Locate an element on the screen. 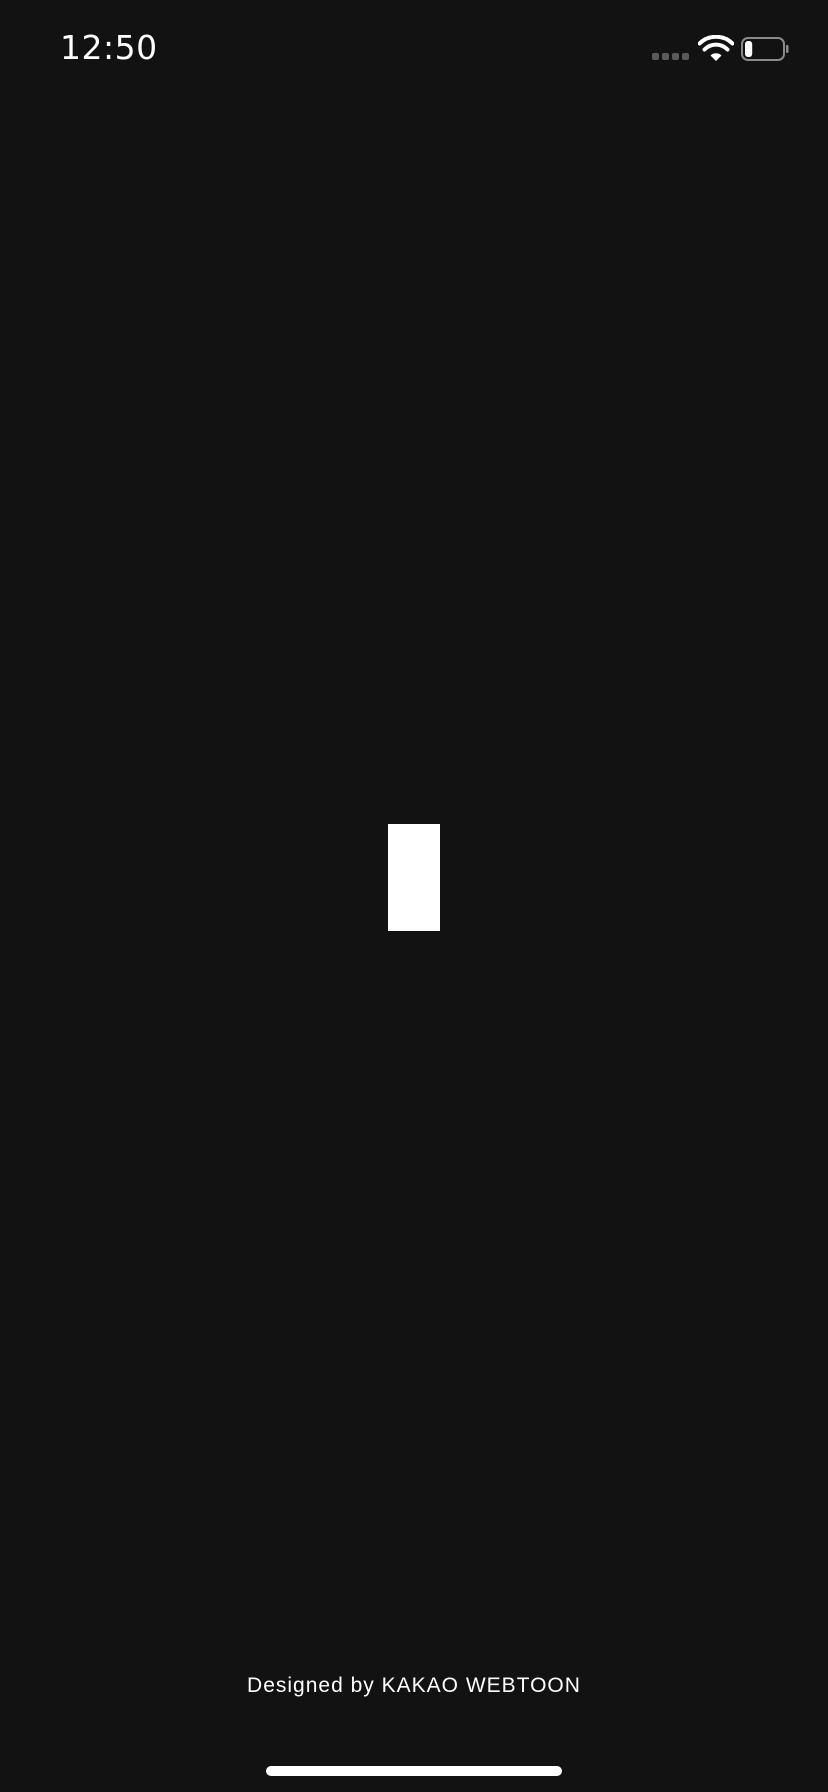 The width and height of the screenshot is (828, 1792). webtoon-logo-icon is located at coordinates (414, 877).